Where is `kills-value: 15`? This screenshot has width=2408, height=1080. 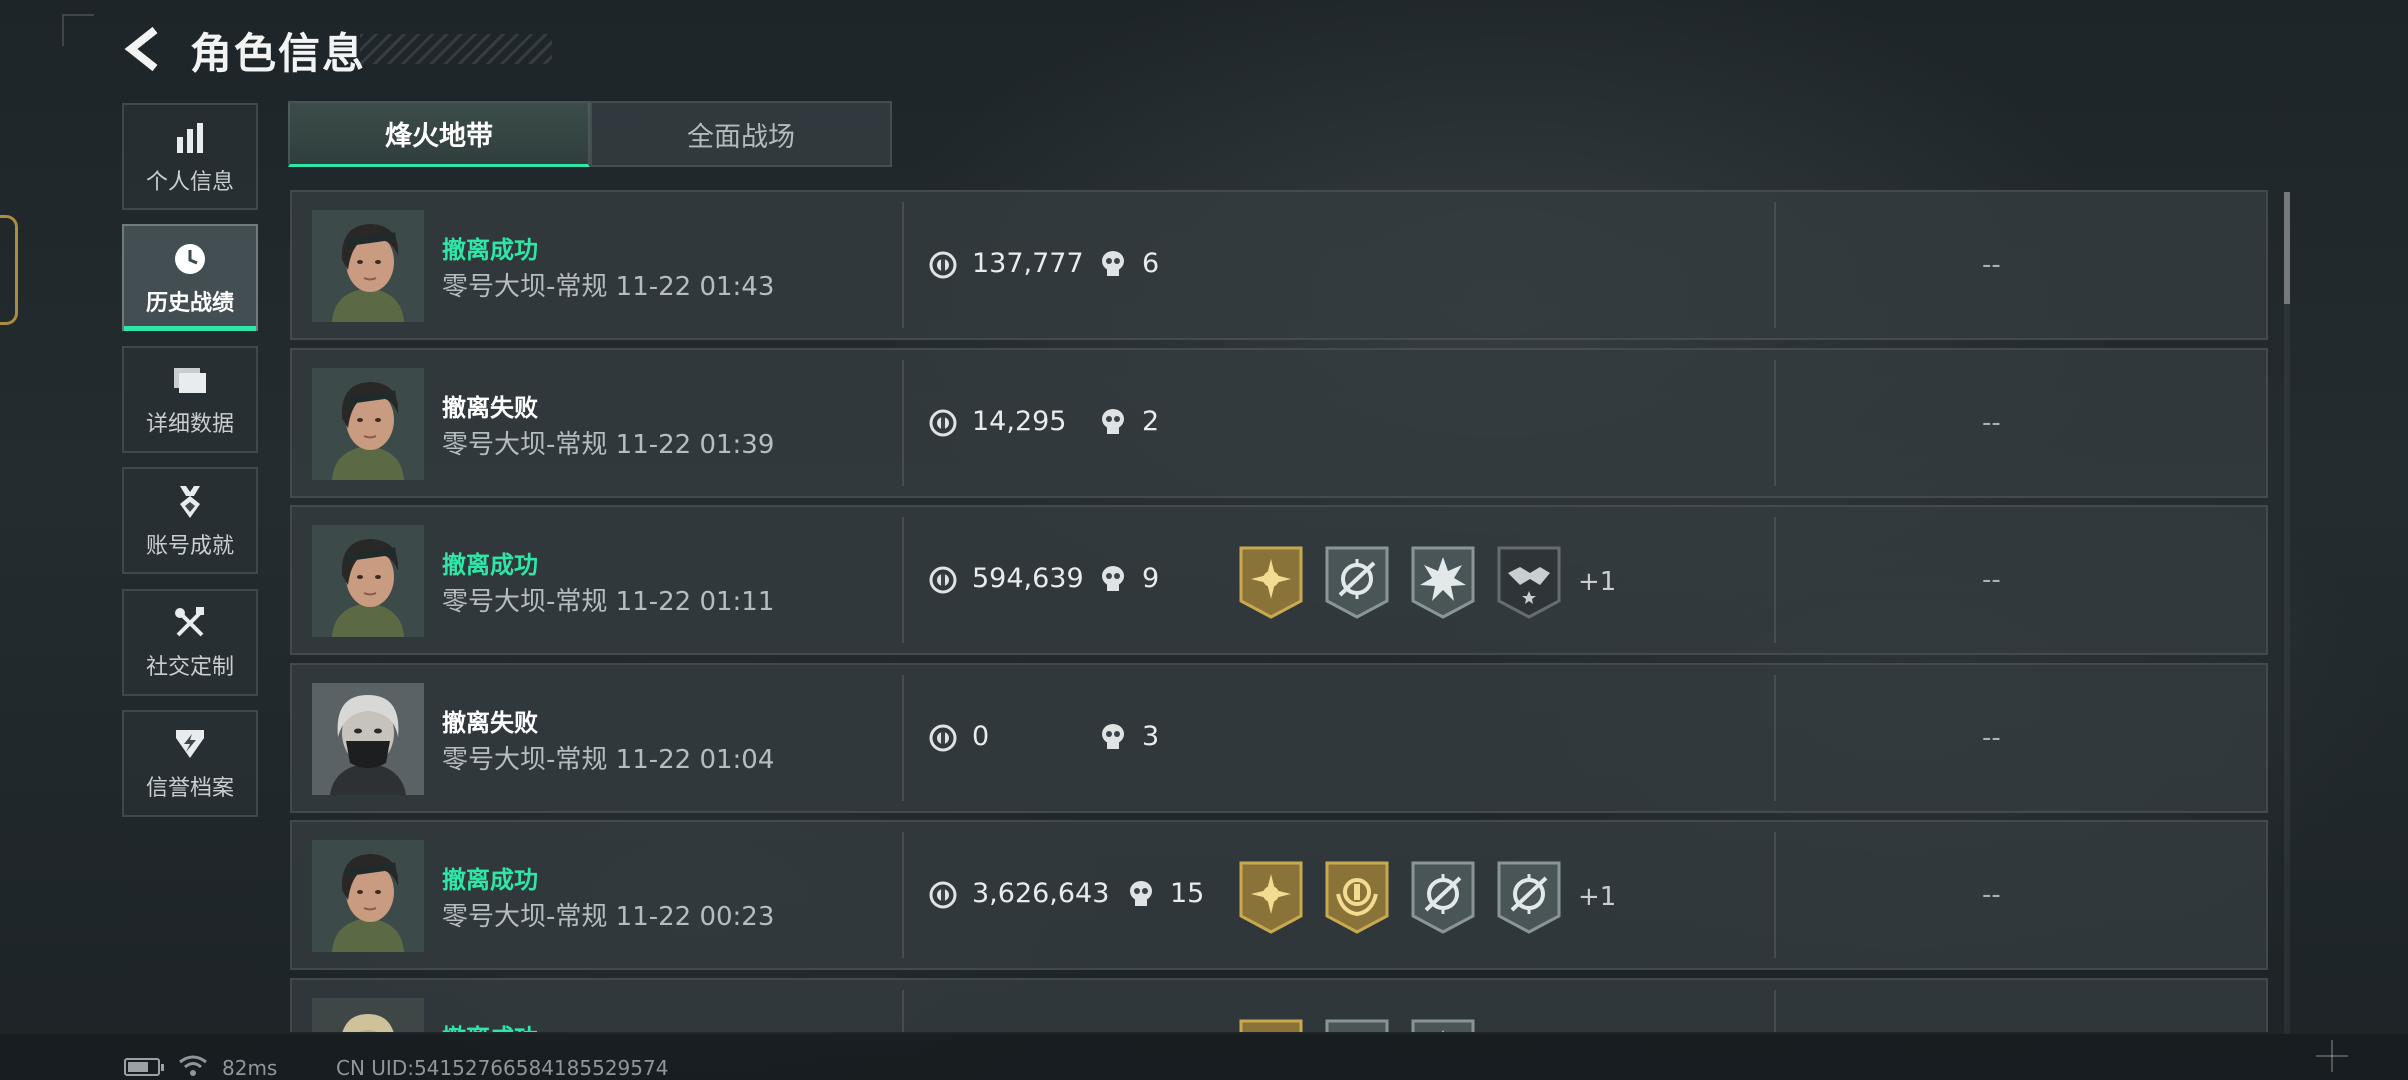 kills-value: 15 is located at coordinates (1187, 893).